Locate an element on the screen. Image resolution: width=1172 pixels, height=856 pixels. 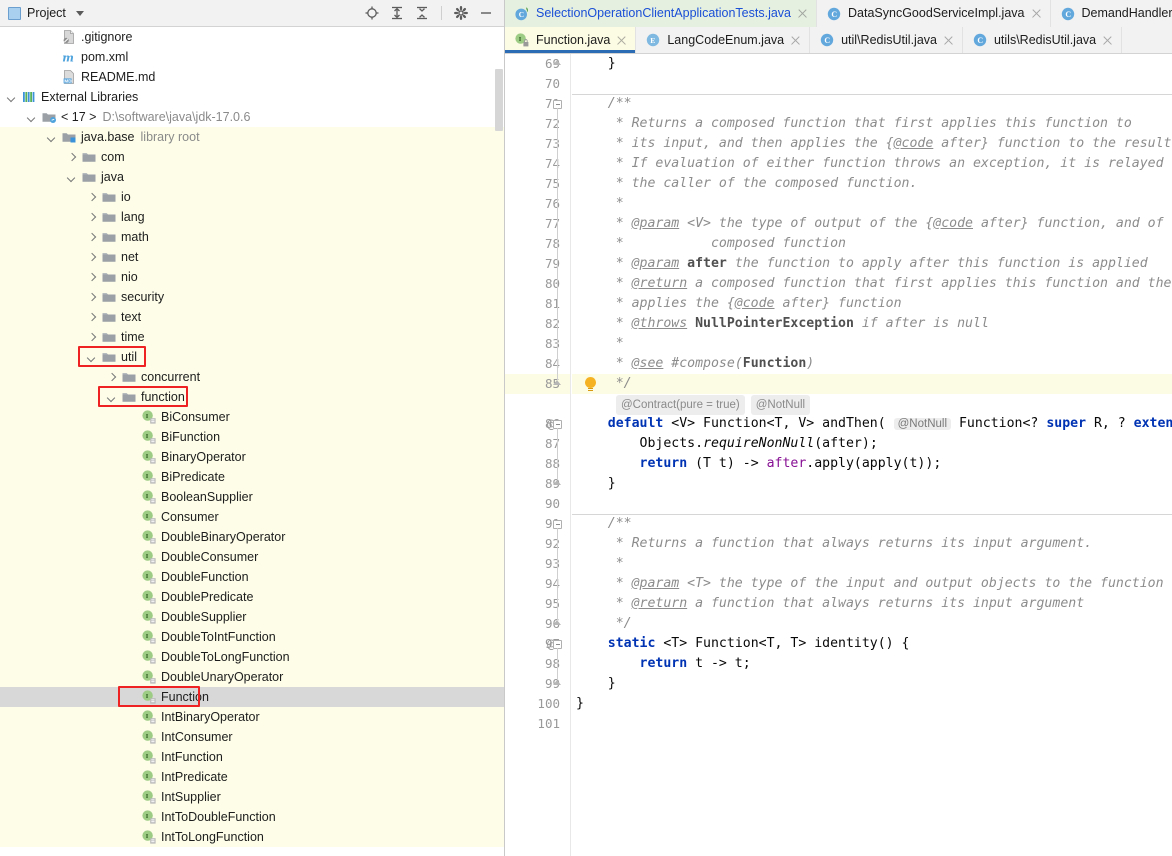
editor-tab: I Function.java is located at coordinates (571, 40).